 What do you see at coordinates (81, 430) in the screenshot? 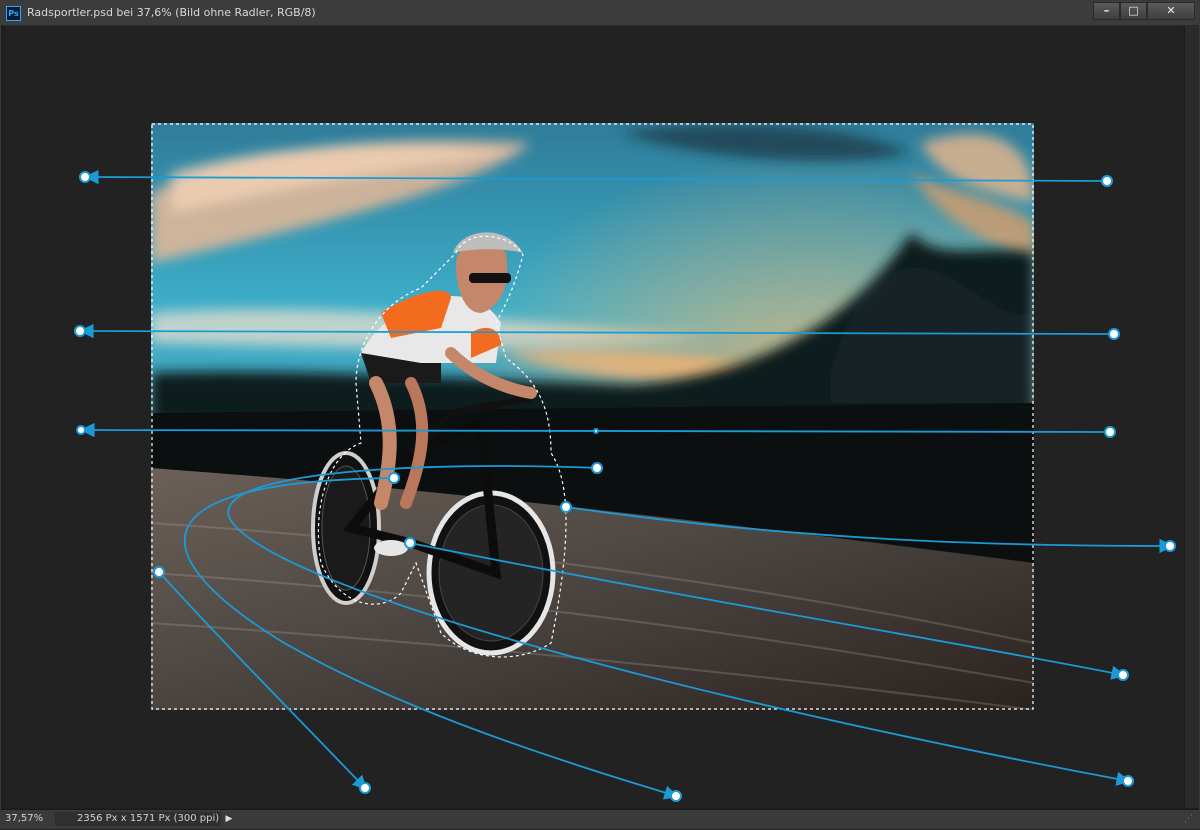
I see `blur-pin-selected` at bounding box center [81, 430].